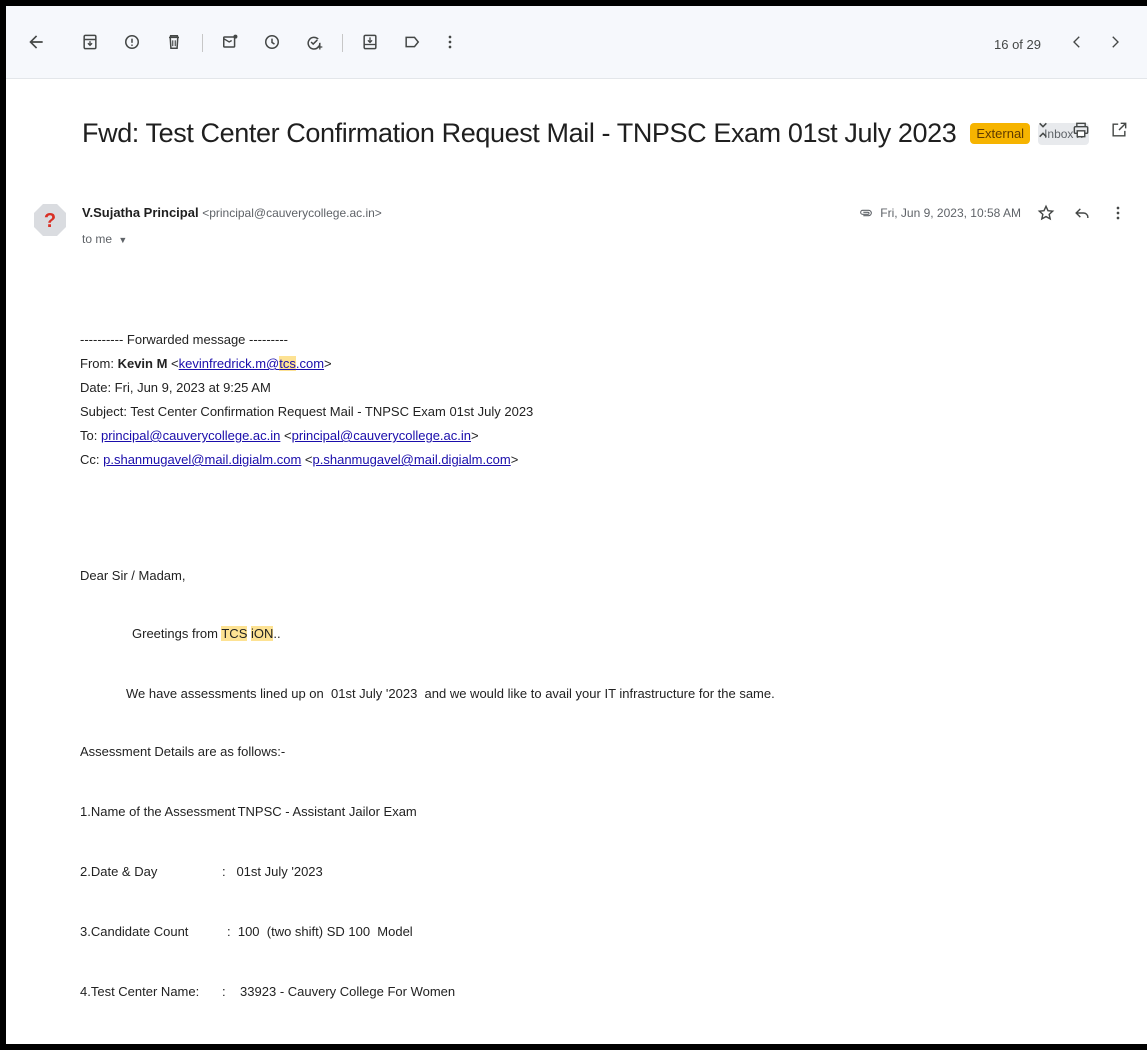 The height and width of the screenshot is (1050, 1147). I want to click on to-email-link: principal@cauverycollege.ac.in, so click(190, 435).